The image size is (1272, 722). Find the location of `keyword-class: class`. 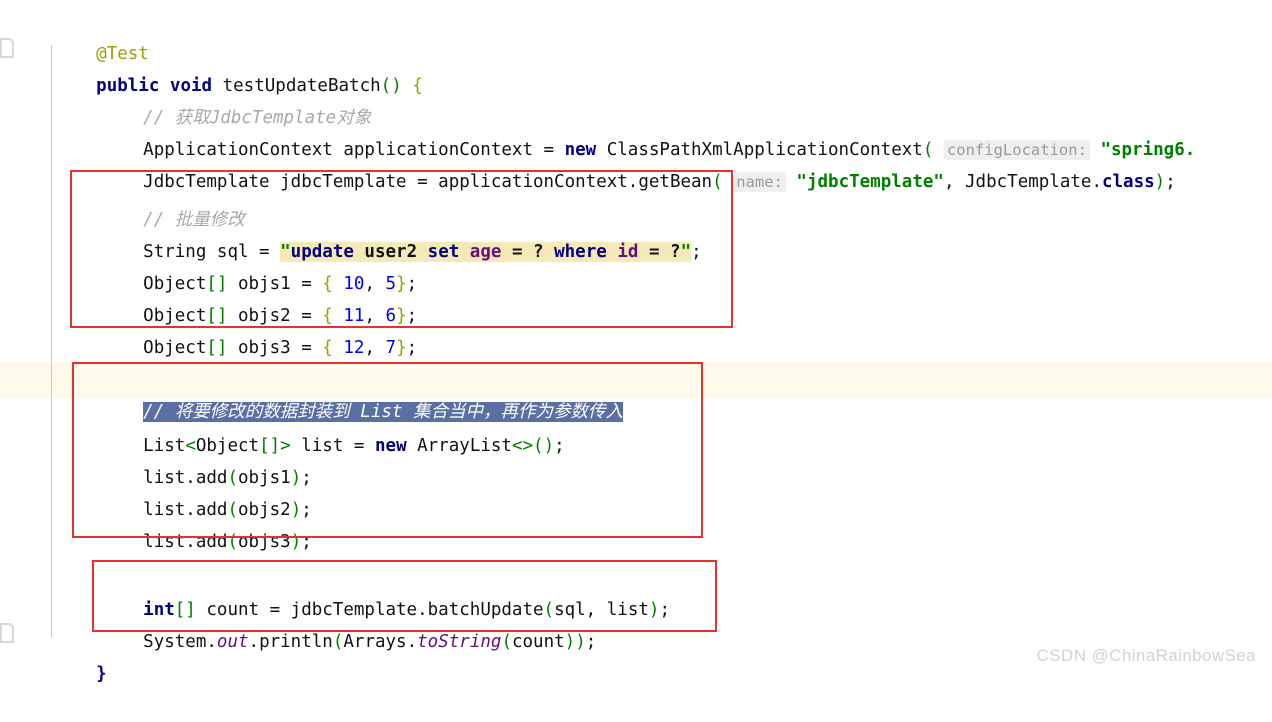

keyword-class: class is located at coordinates (1128, 182).